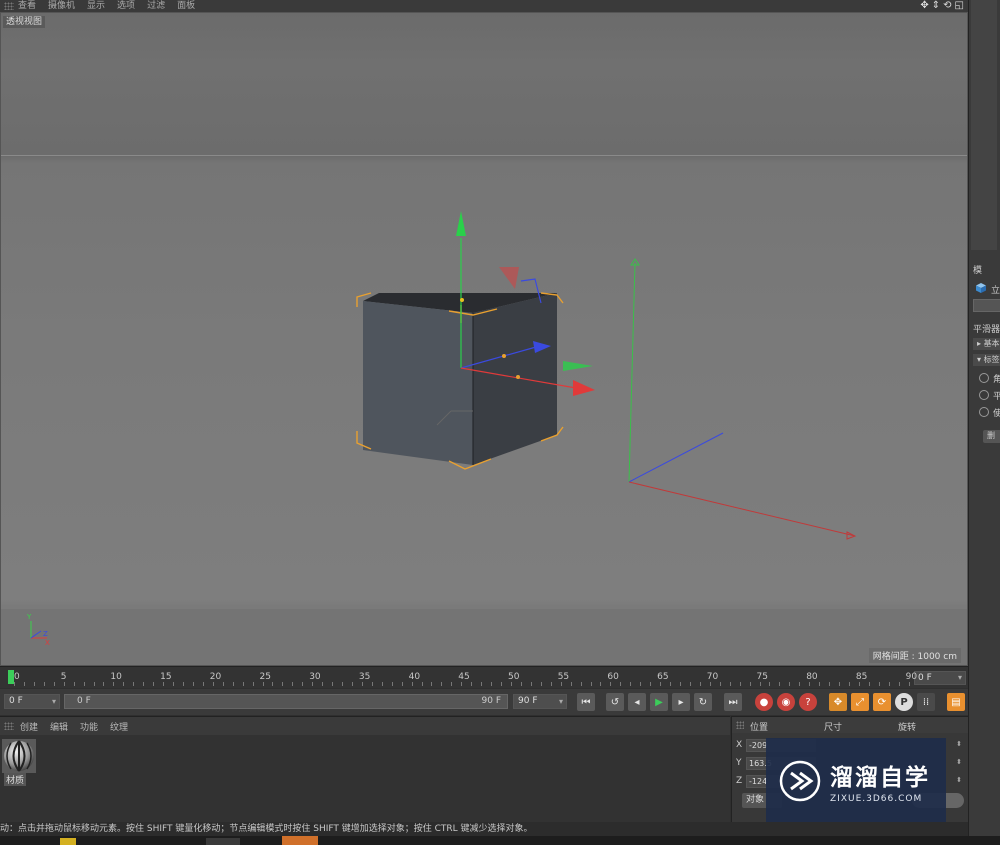  Describe the element at coordinates (186, 6) in the screenshot. I see `menu-panel: 面板` at that location.